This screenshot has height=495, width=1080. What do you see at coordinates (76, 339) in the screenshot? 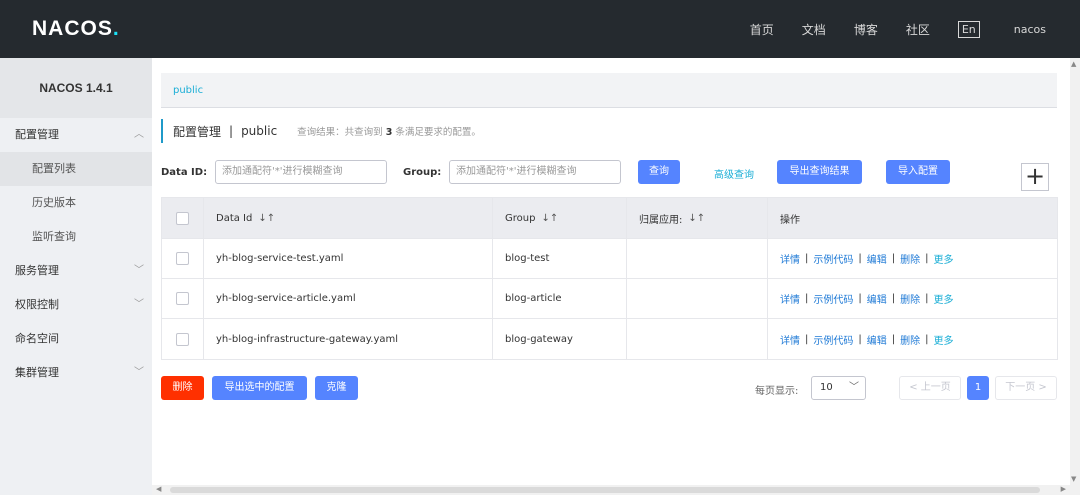
I see `sidebar-item-namespace: 命名空间` at bounding box center [76, 339].